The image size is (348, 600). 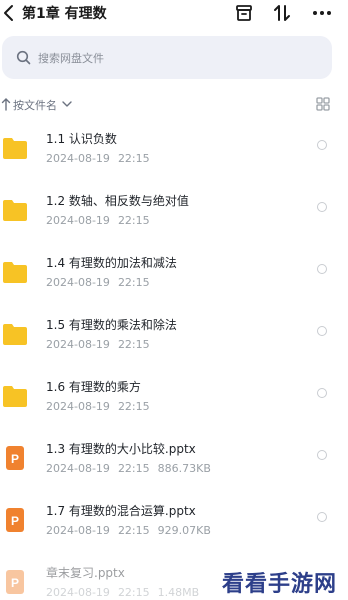 What do you see at coordinates (121, 511) in the screenshot?
I see `file-name: 1.7 有理数的混合运算.pptx` at bounding box center [121, 511].